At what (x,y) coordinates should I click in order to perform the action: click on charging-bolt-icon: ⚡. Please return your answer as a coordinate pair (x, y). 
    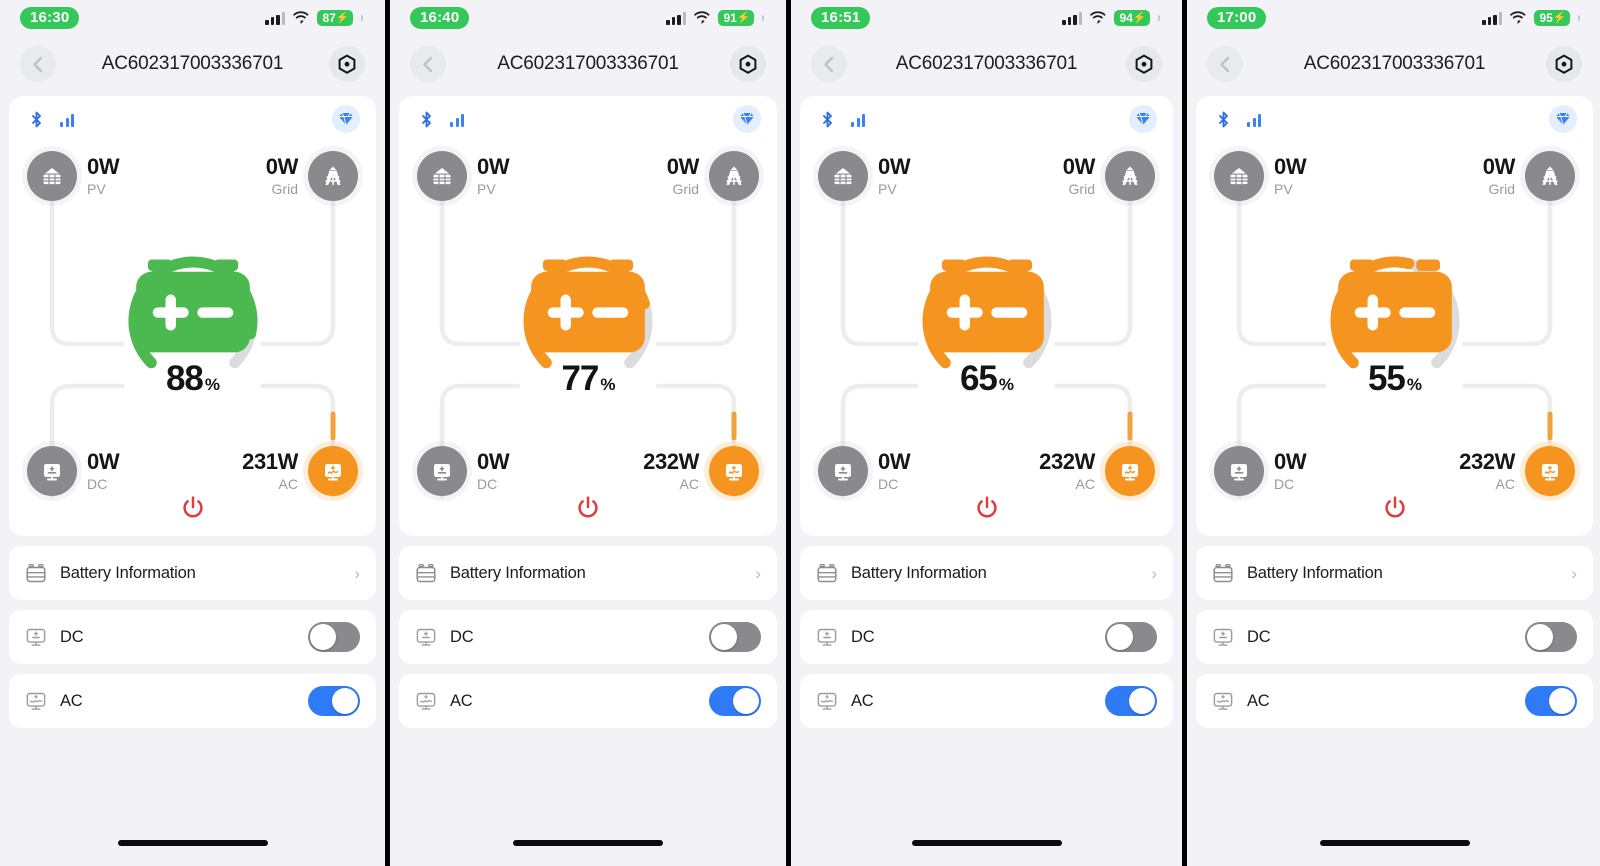
    Looking at the image, I should click on (743, 17).